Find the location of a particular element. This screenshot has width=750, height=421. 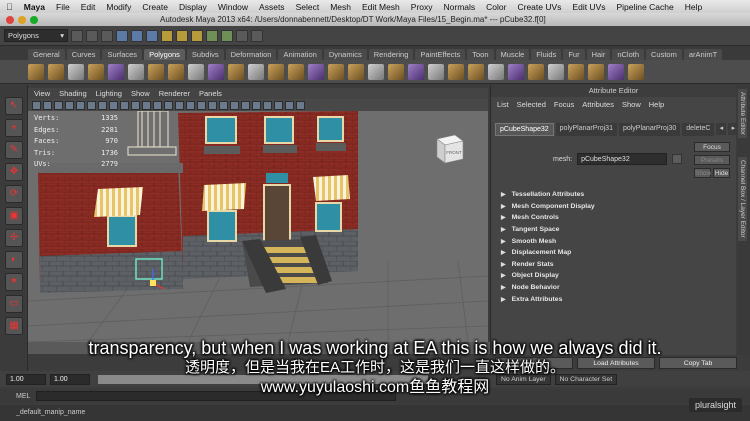

section-mesh-component-display: ▶ Mesh Component Display is located at coordinates (599, 207).